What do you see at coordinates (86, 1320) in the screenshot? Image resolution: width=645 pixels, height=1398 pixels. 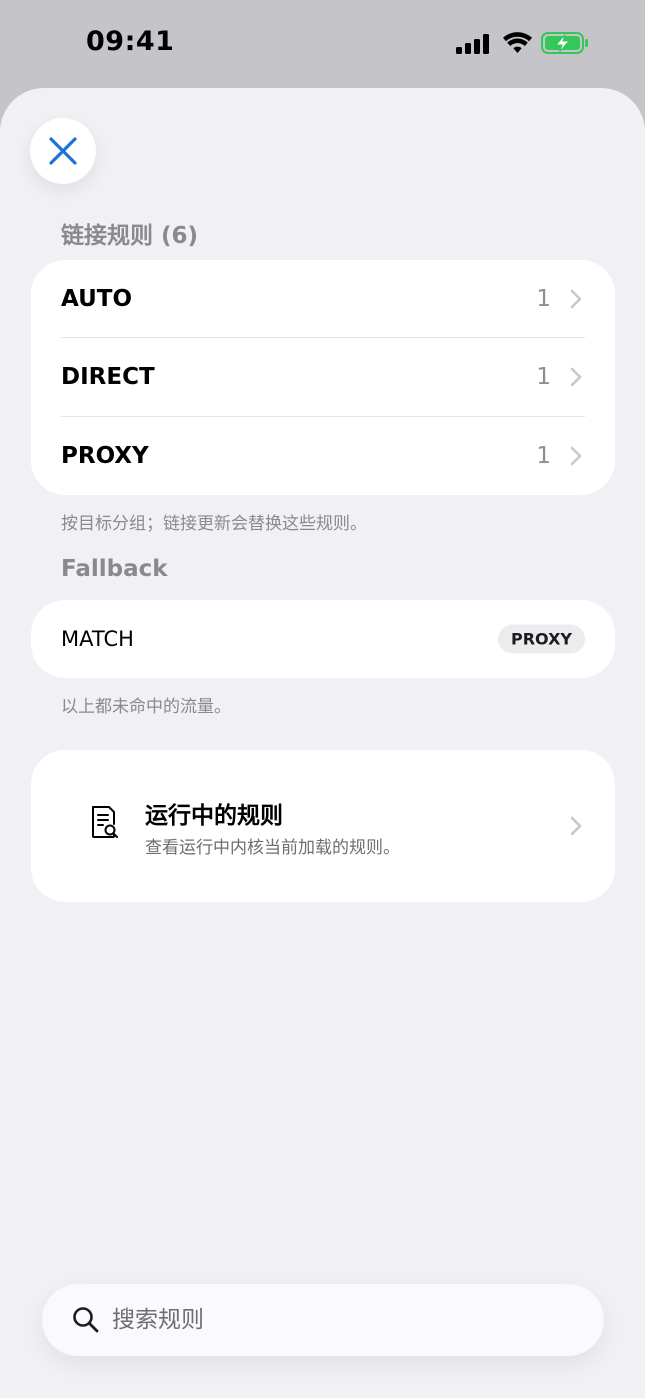 I see `search-icon` at bounding box center [86, 1320].